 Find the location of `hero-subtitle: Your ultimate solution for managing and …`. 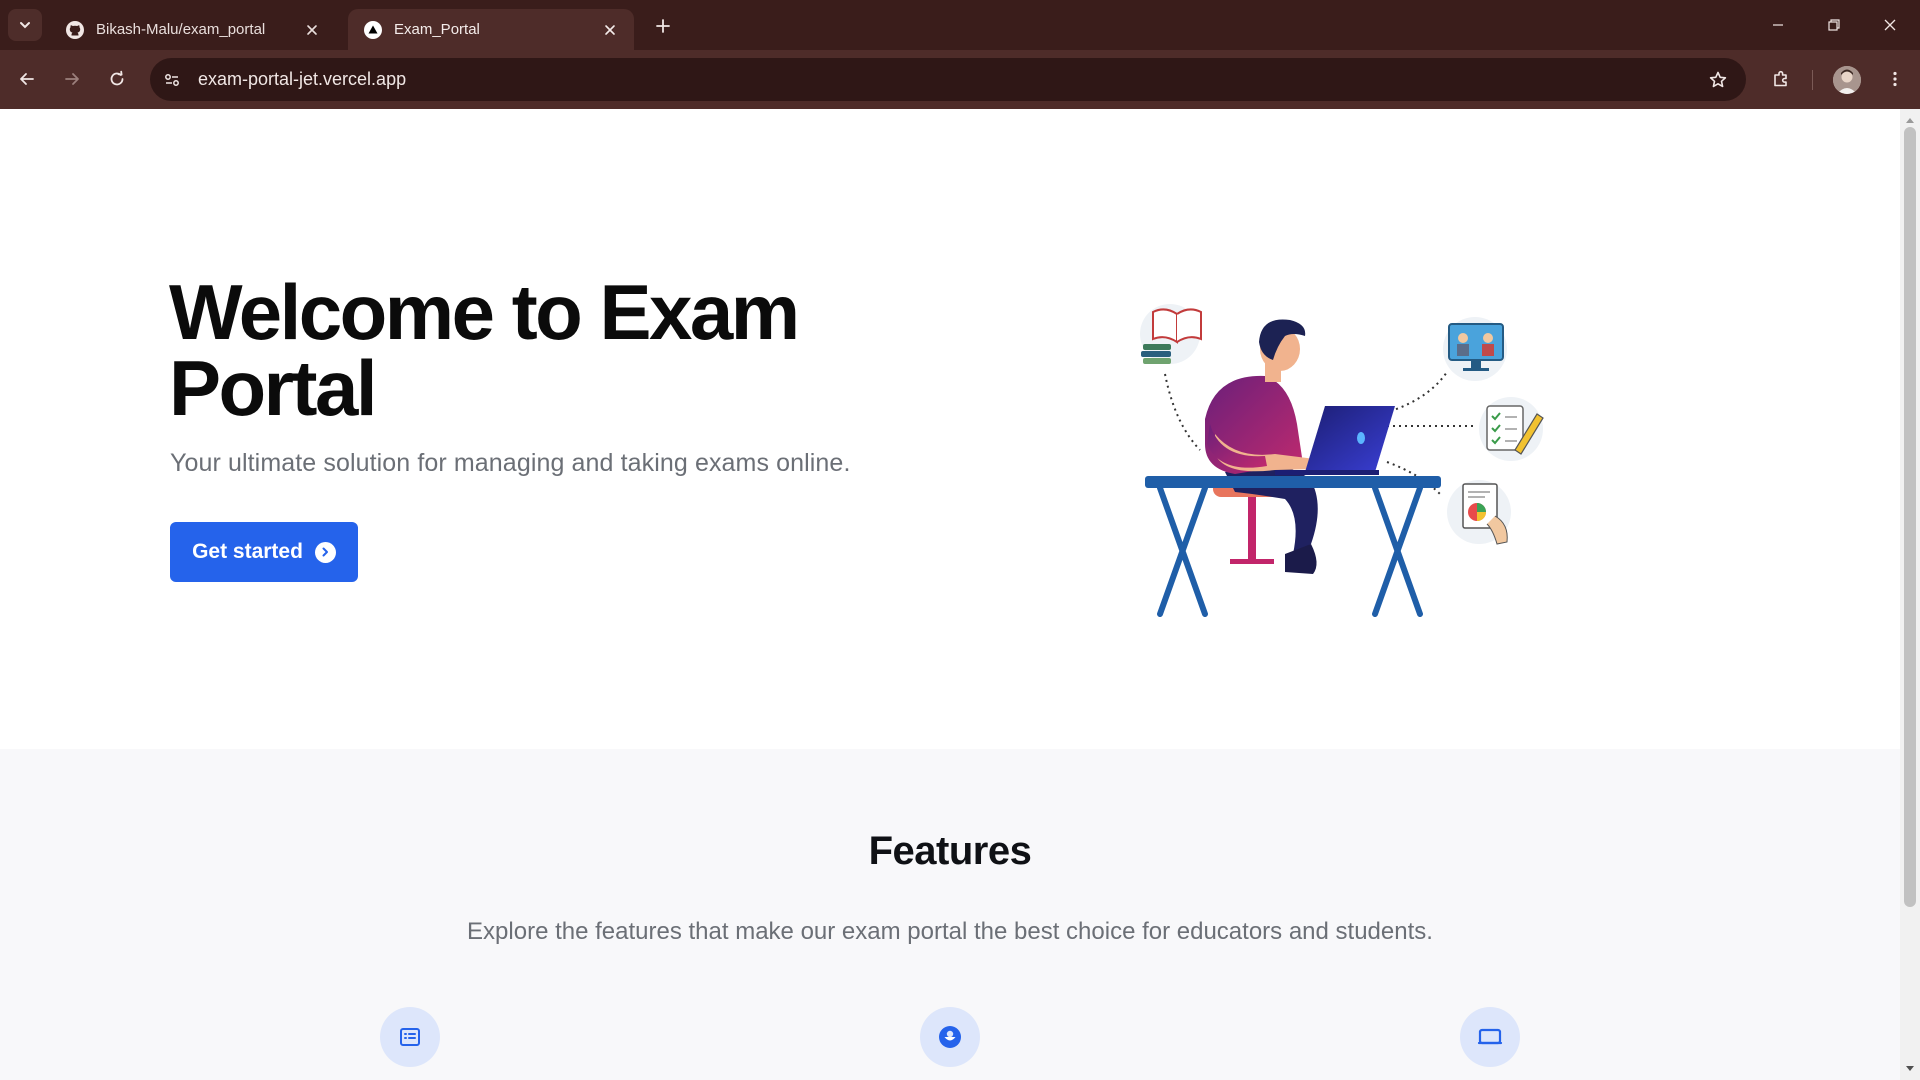

hero-subtitle: Your ultimate solution for managing and … is located at coordinates (510, 463).